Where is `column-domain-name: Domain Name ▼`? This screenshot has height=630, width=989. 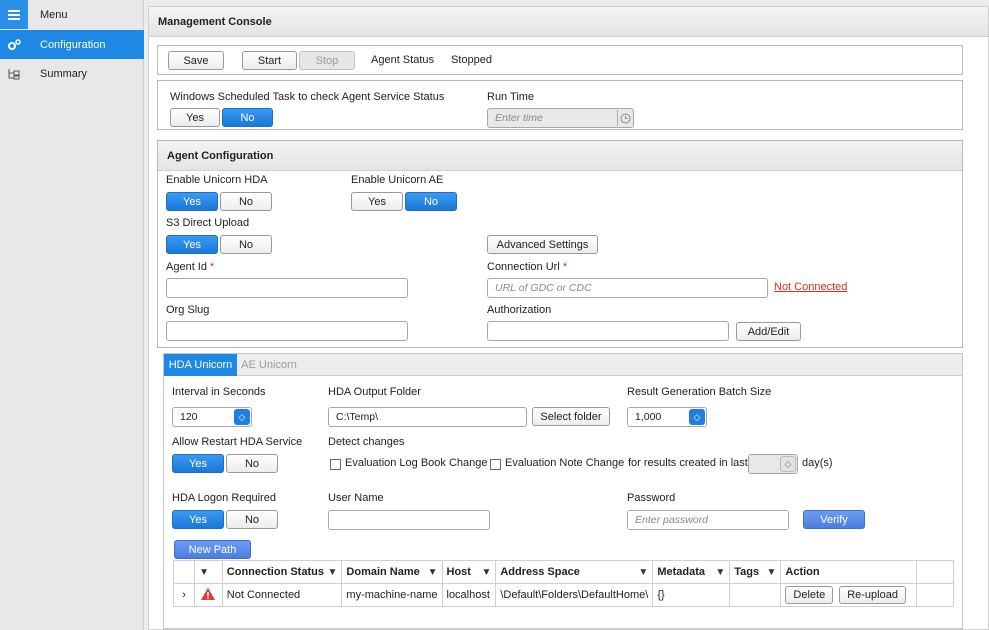 column-domain-name: Domain Name ▼ is located at coordinates (392, 572).